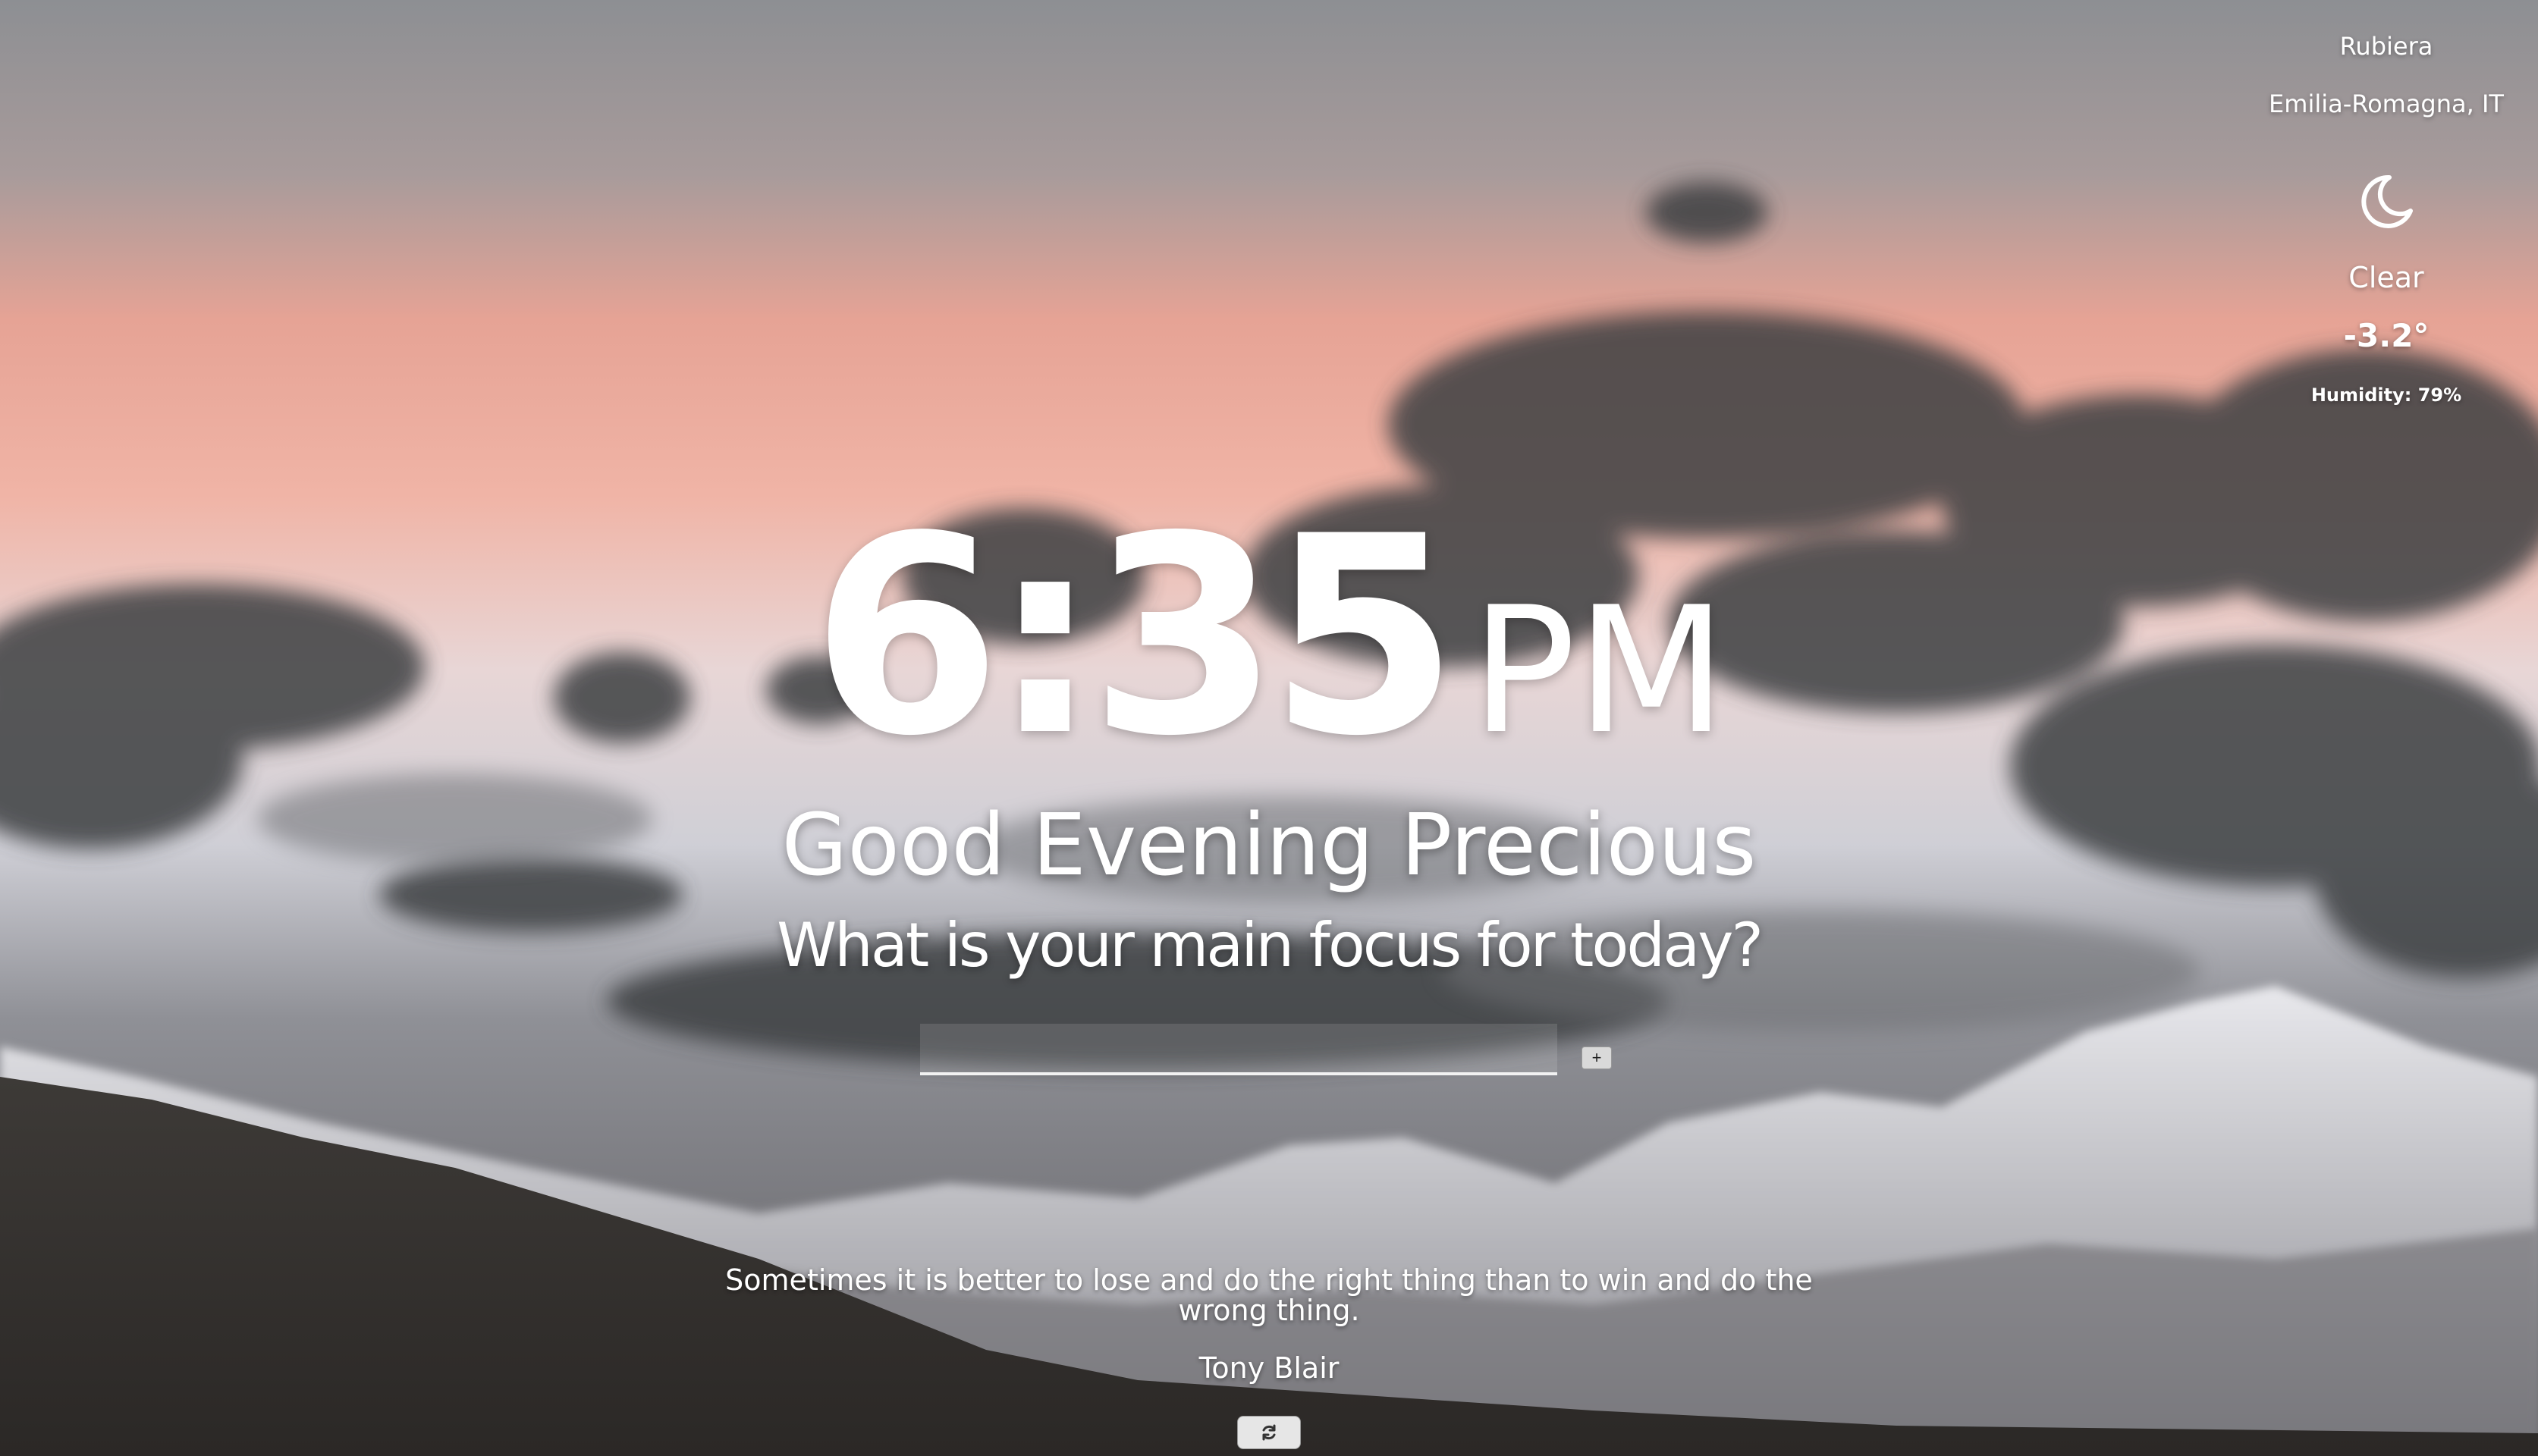 This screenshot has width=2538, height=1456. Describe the element at coordinates (1597, 1057) in the screenshot. I see `add-focus-button: +` at that location.